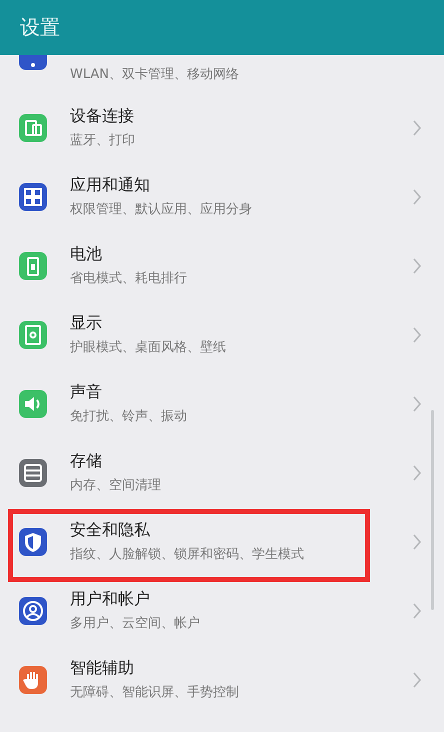 The width and height of the screenshot is (444, 732). What do you see at coordinates (187, 554) in the screenshot?
I see `item-subtitle: 指纹、人脸解锁、锁屏和密码、学生模式` at bounding box center [187, 554].